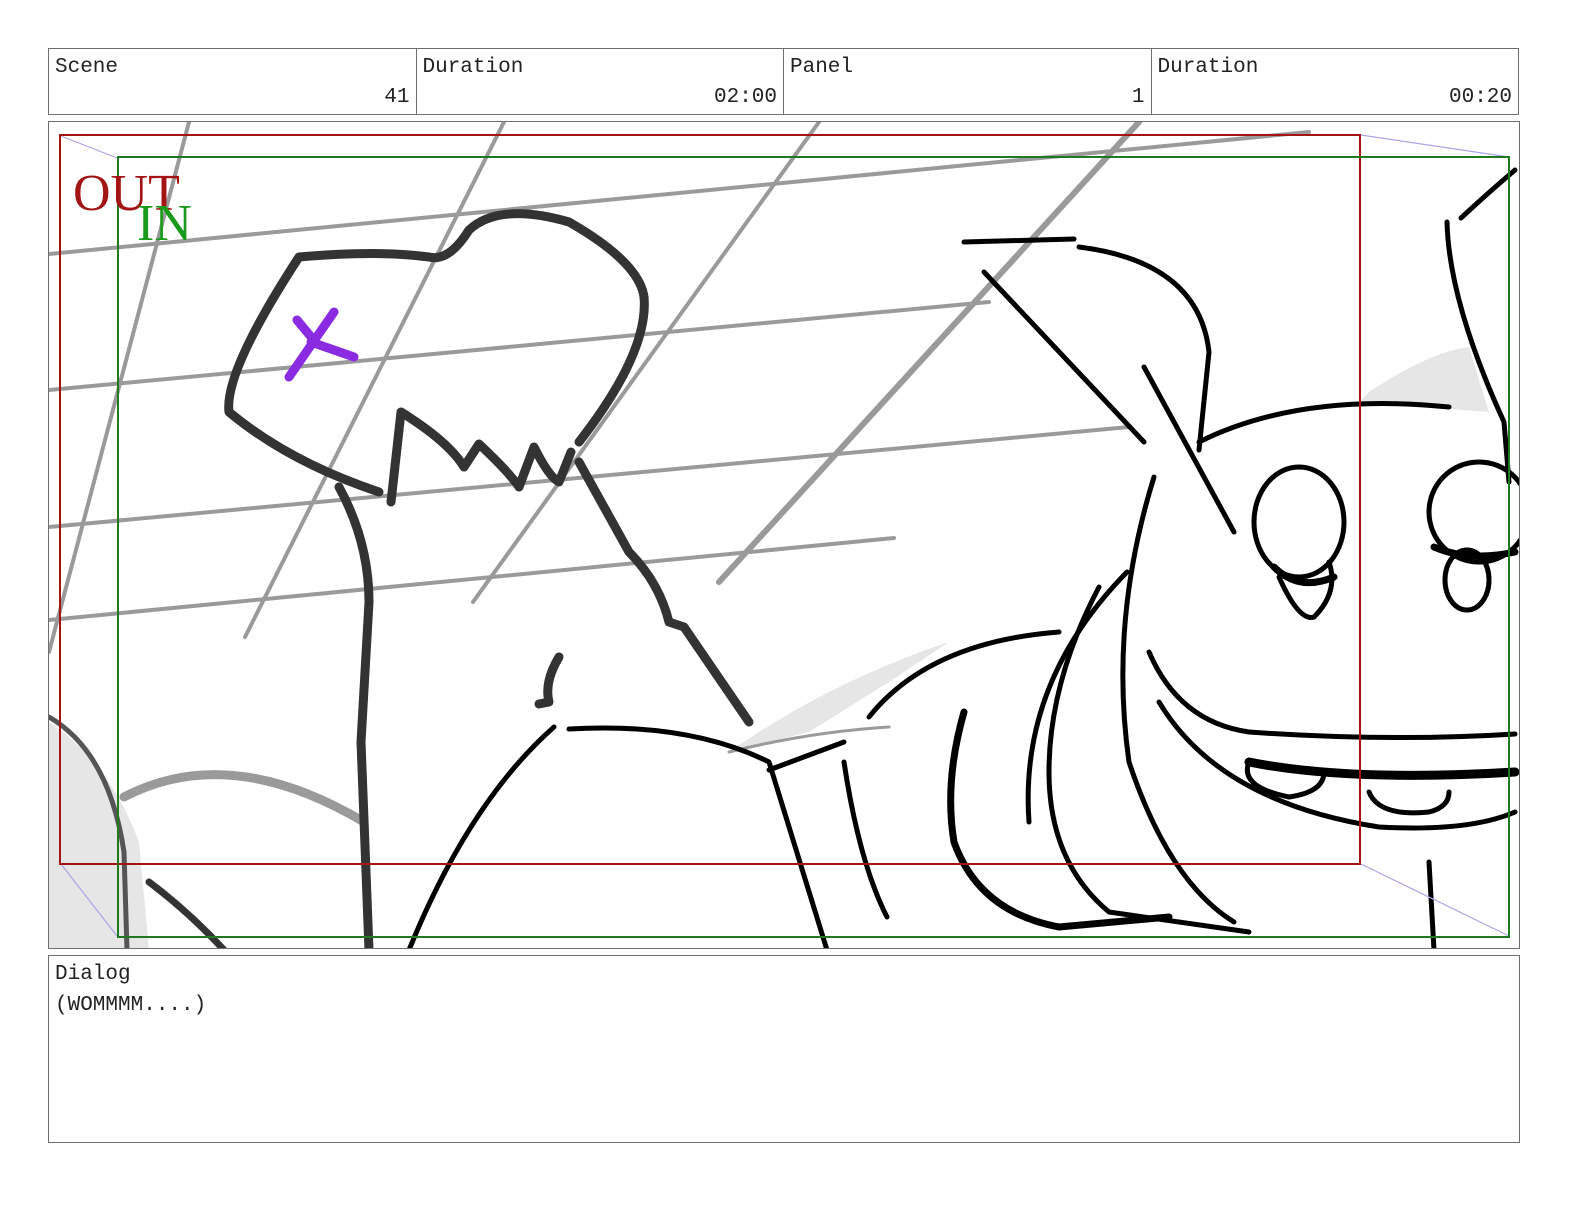 Image resolution: width=1582 pixels, height=1225 pixels. I want to click on scene-duration-value: 02:00, so click(745, 97).